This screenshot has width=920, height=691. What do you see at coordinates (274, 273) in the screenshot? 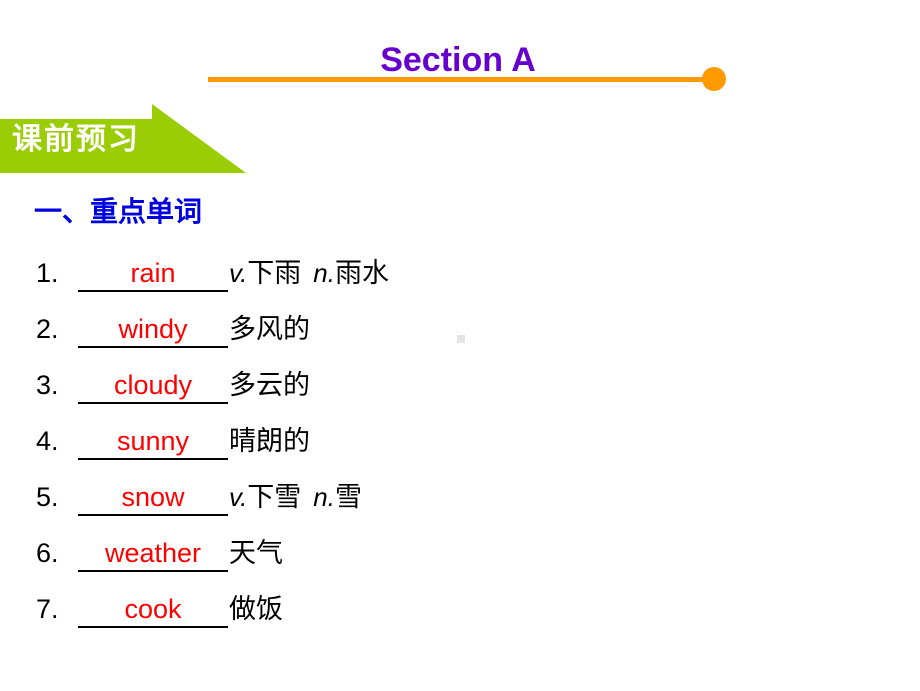
I see `meaning-1: 下雨` at bounding box center [274, 273].